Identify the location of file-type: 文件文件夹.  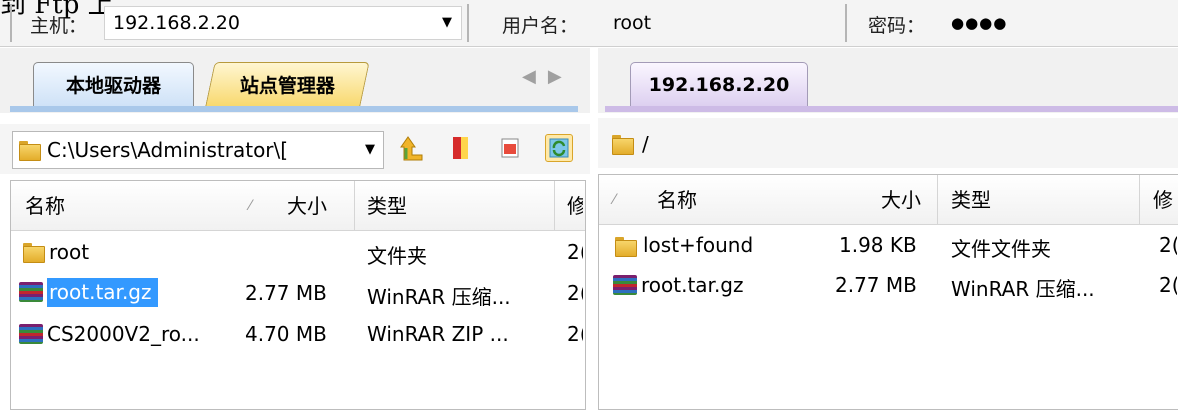
(1001, 249).